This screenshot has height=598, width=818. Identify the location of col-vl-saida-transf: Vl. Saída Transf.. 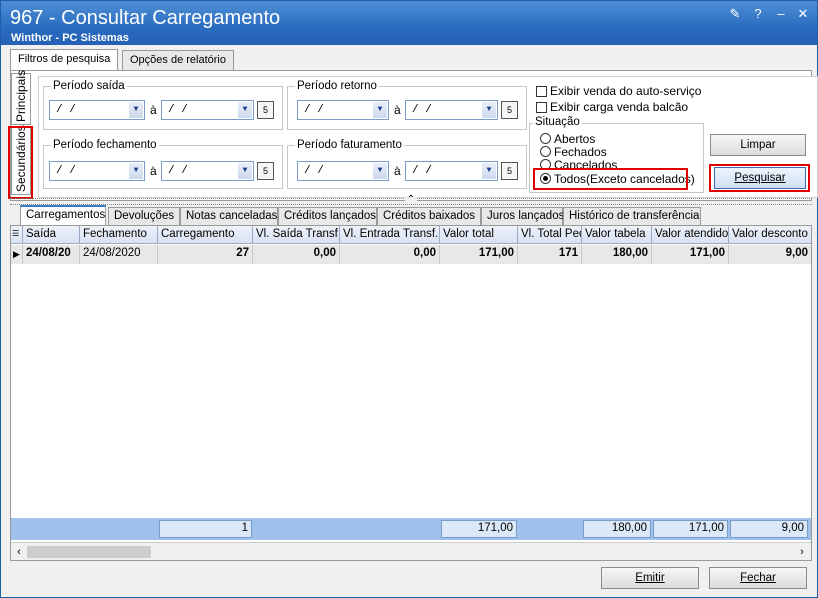
(296, 235).